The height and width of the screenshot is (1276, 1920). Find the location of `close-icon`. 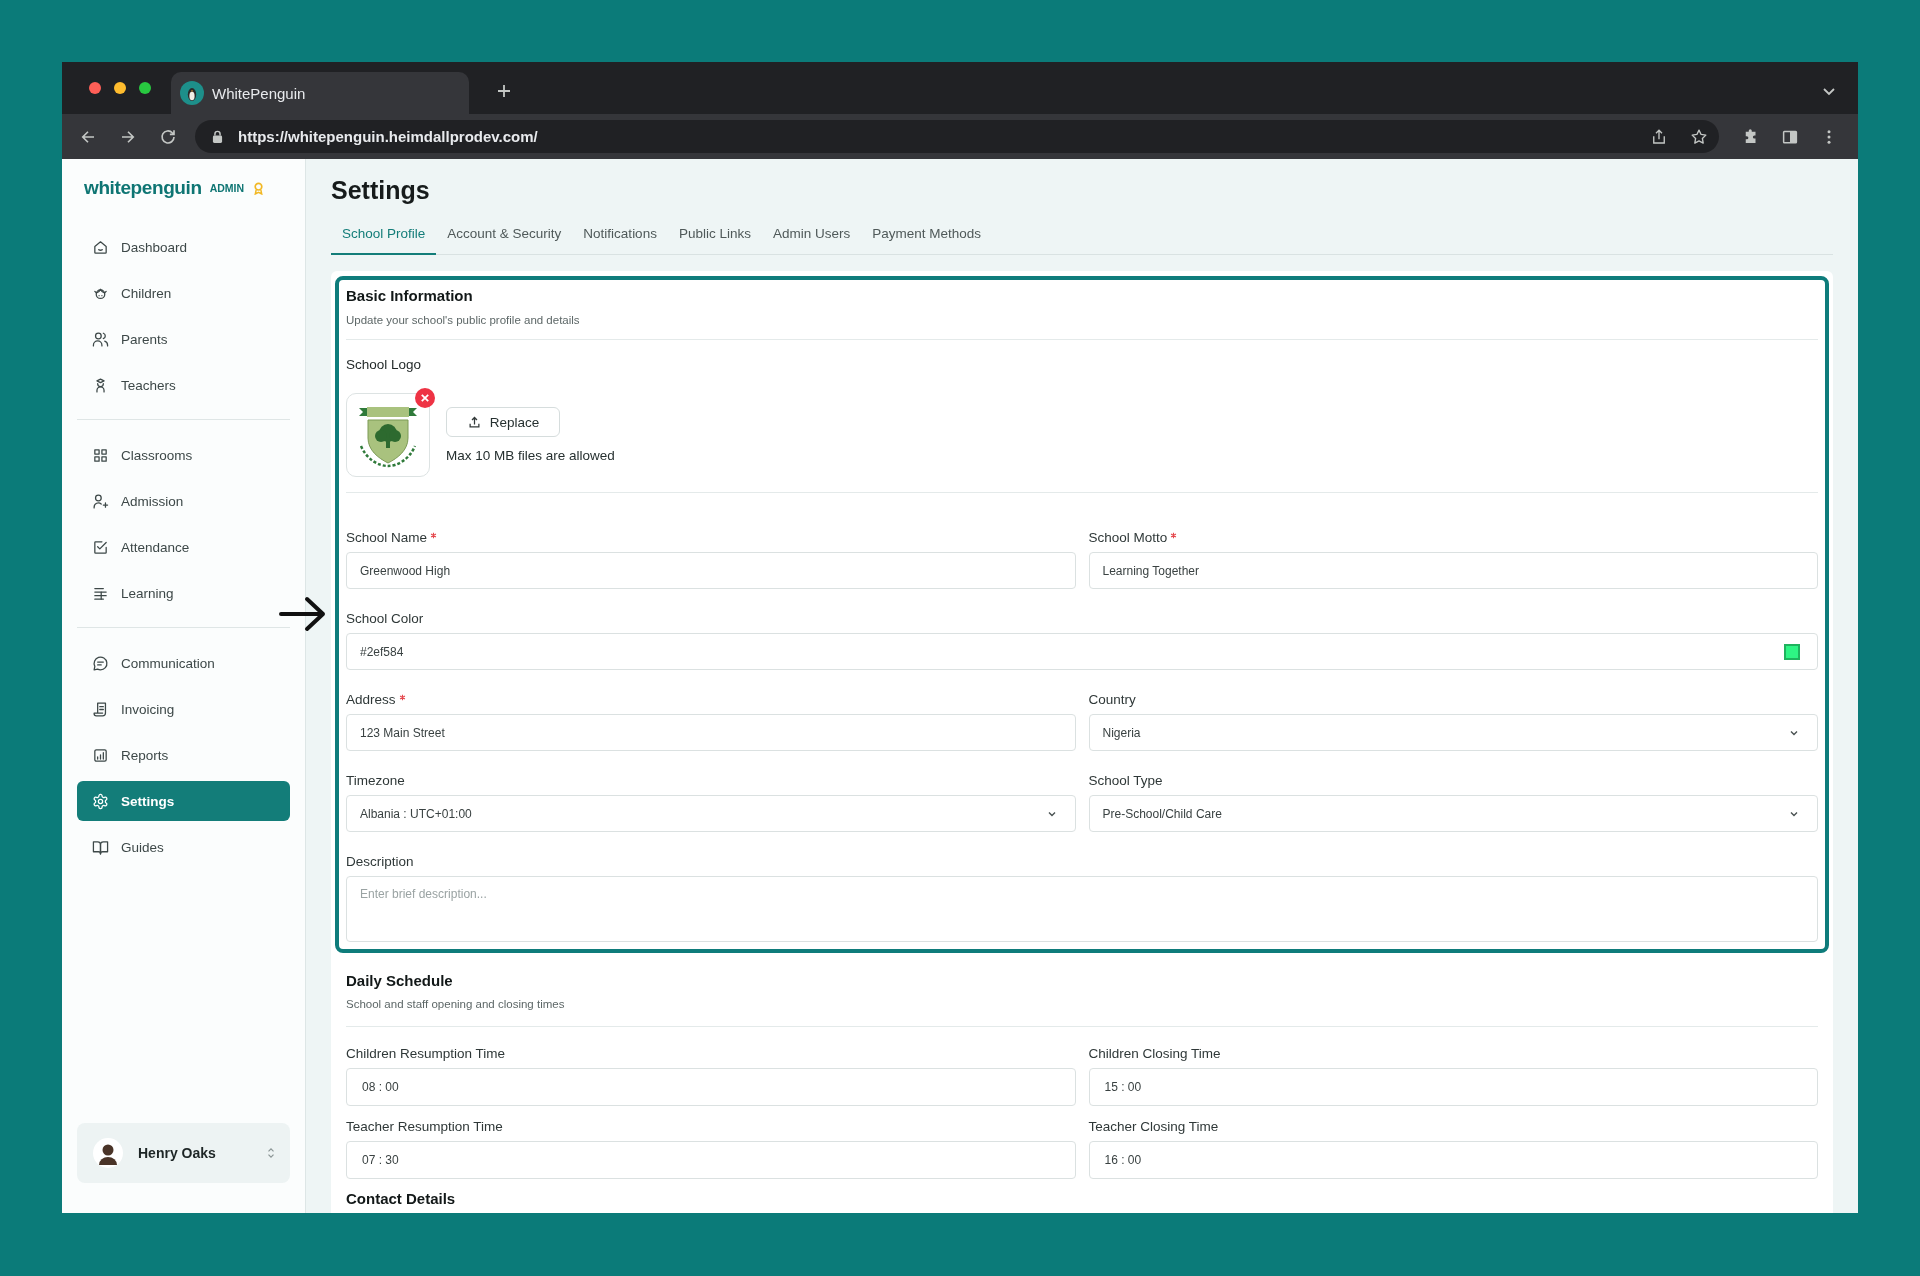

close-icon is located at coordinates (425, 398).